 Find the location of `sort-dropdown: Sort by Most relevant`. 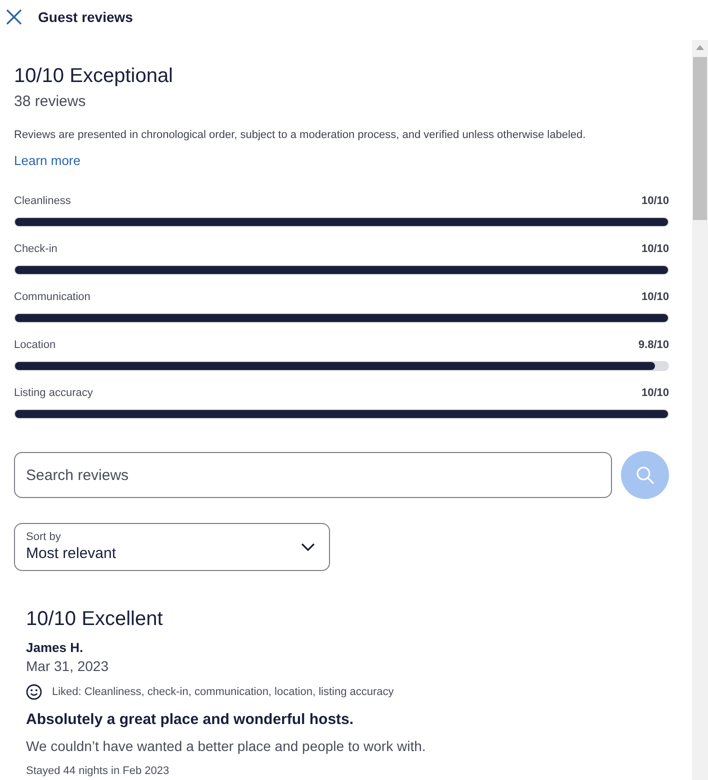

sort-dropdown: Sort by Most relevant is located at coordinates (172, 547).